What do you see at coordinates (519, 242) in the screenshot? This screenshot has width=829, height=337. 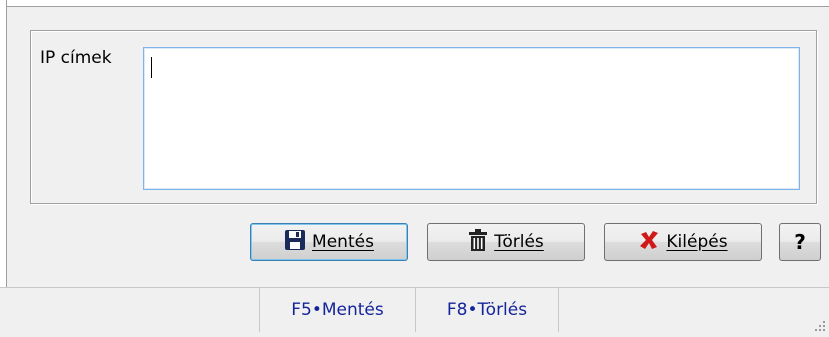 I see `delete-button-label: Törlés` at bounding box center [519, 242].